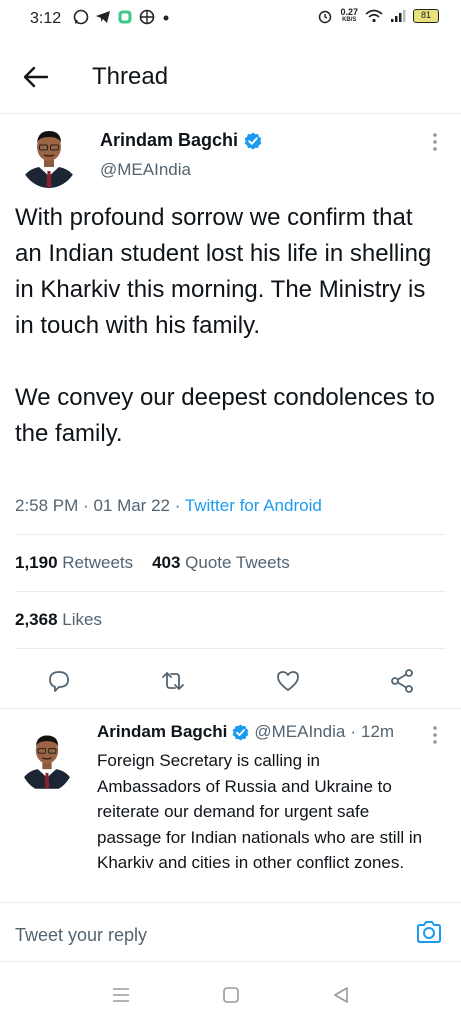 Image resolution: width=461 pixels, height=1024 pixels. Describe the element at coordinates (253, 505) in the screenshot. I see `tweet-source-link: Twitter for Android` at that location.